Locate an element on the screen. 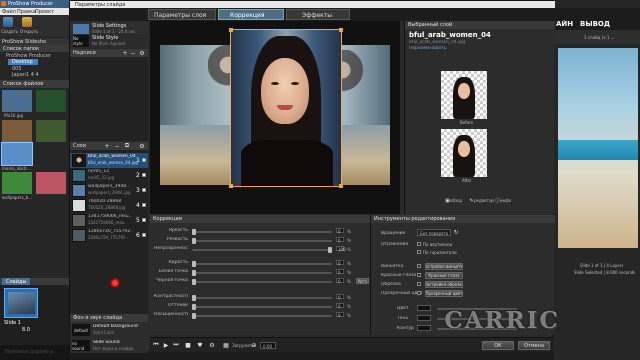 The height and width of the screenshot is (360, 640). info-button: инфо is located at coordinates (505, 200).